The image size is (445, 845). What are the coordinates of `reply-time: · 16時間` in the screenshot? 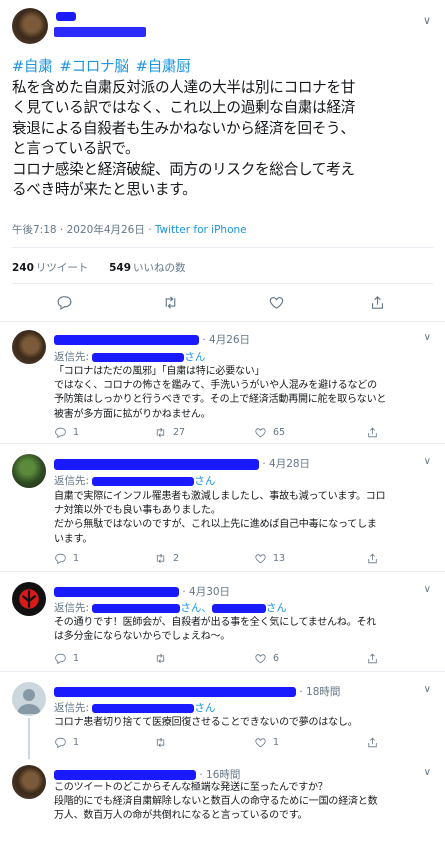 It's located at (219, 775).